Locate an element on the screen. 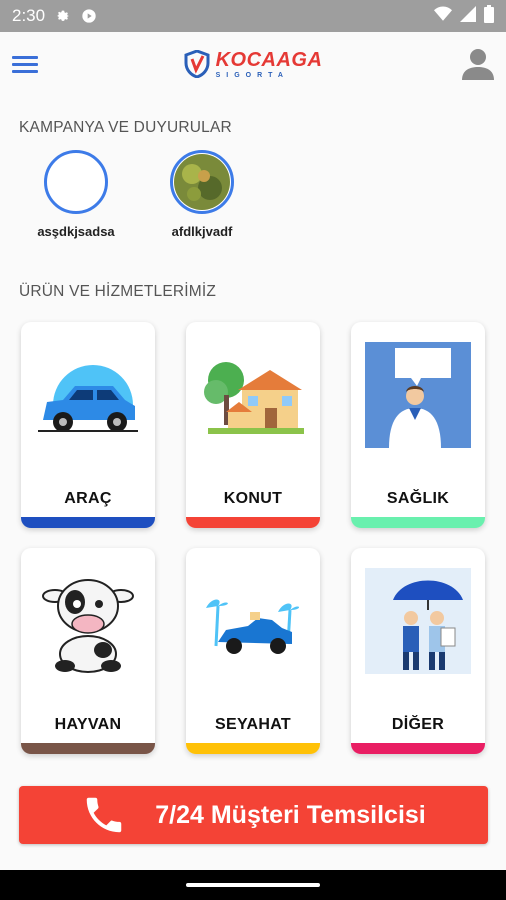 The width and height of the screenshot is (506, 900). profile-icon is located at coordinates (478, 64).